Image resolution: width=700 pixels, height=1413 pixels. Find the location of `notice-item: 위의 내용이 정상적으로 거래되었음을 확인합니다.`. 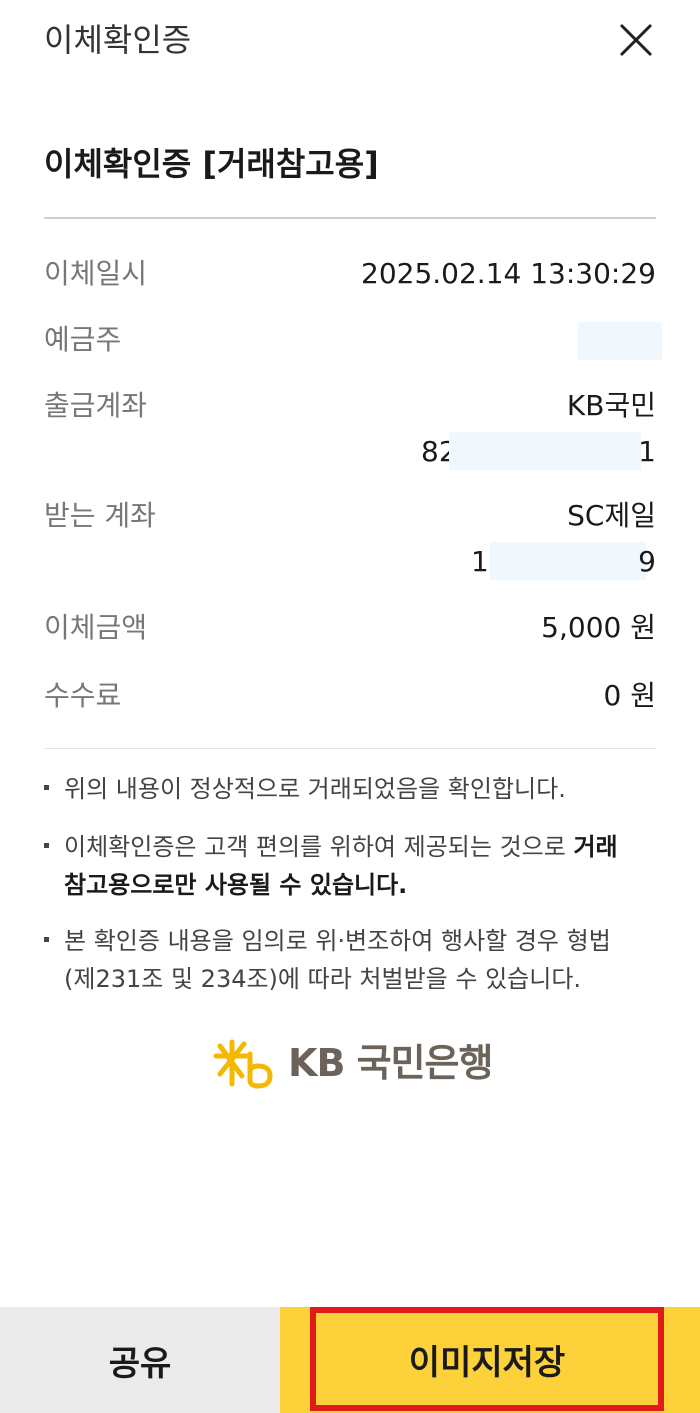

notice-item: 위의 내용이 정상적으로 거래되었음을 확인합니다. is located at coordinates (344, 789).